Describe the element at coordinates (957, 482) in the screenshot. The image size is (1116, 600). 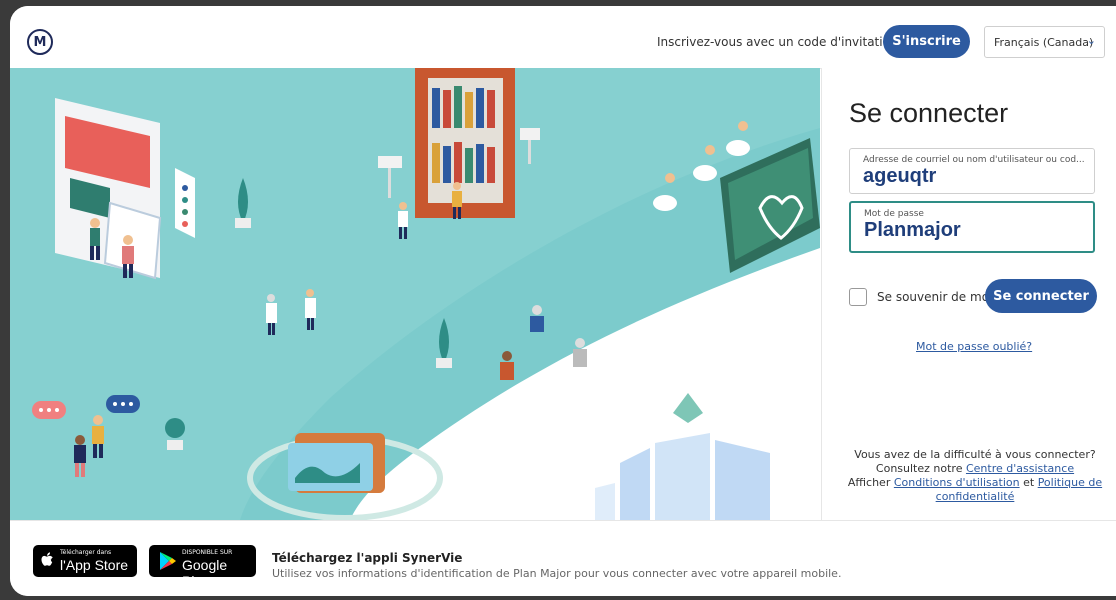
I see `terms-link: Conditions d'utilisation` at that location.